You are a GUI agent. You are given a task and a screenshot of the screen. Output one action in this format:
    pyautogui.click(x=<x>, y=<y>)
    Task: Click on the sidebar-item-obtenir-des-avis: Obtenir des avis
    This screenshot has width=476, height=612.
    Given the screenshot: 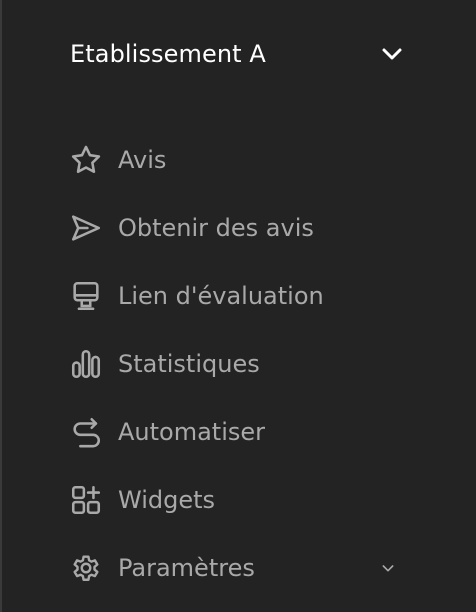 What is the action you would take?
    pyautogui.click(x=238, y=228)
    